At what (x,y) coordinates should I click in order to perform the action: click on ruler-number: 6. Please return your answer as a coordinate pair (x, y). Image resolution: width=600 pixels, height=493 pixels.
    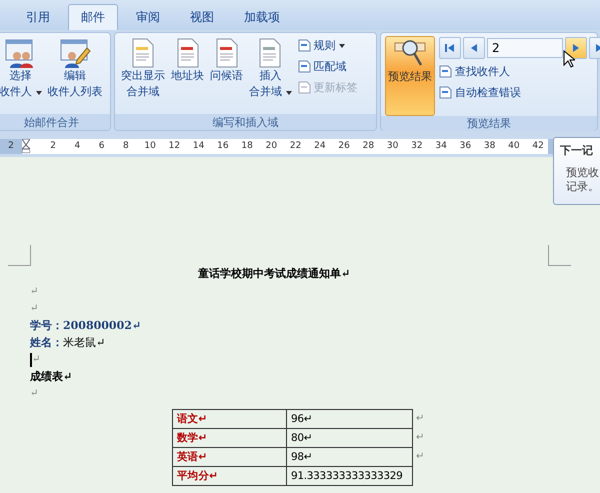
    Looking at the image, I should click on (102, 146).